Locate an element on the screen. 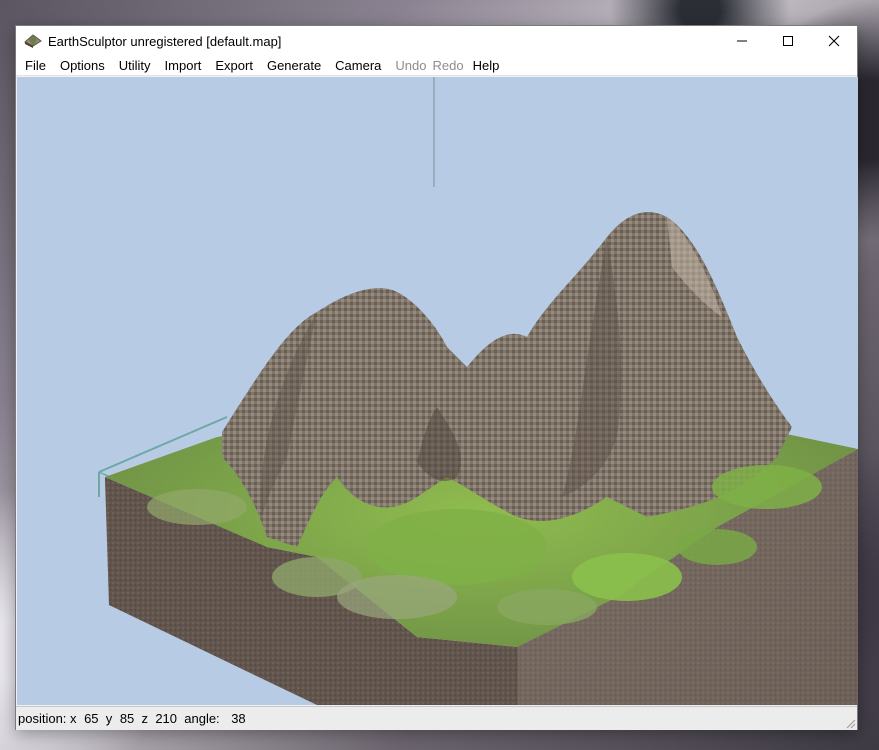 This screenshot has width=879, height=750. position-label: position: is located at coordinates (42, 718).